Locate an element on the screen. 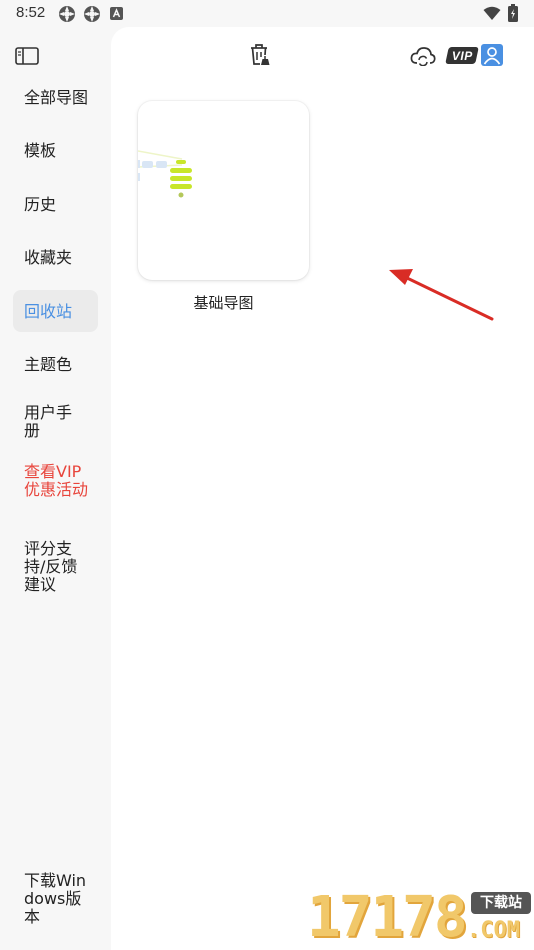 This screenshot has height=950, width=534. vip-badge-label: VIP is located at coordinates (462, 55).